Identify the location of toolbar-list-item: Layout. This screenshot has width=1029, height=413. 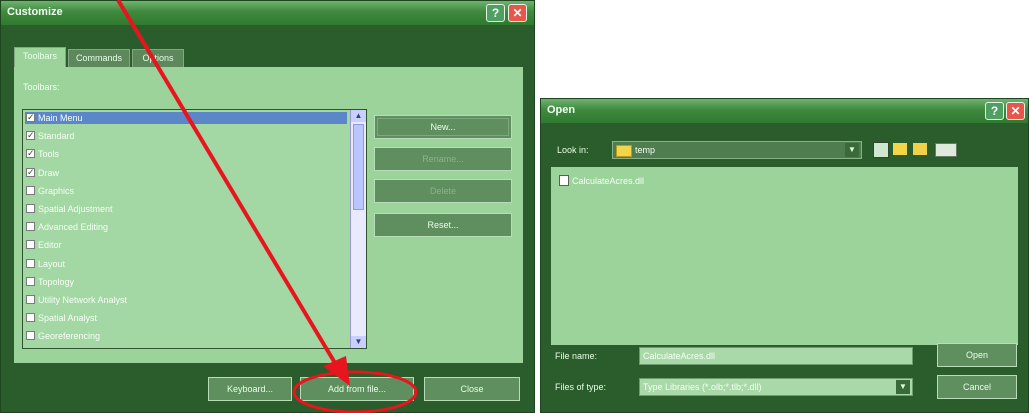
(186, 264).